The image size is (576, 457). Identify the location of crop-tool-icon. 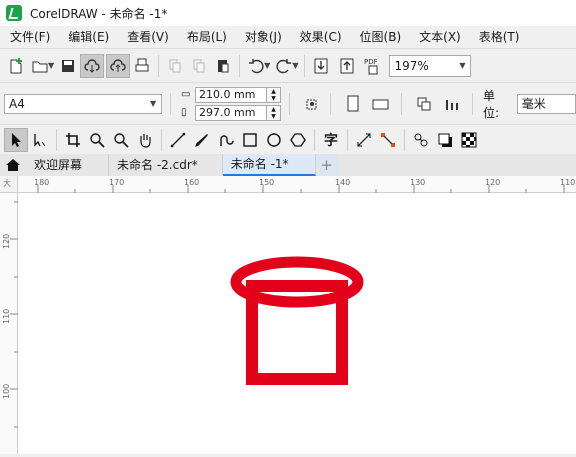
(73, 140).